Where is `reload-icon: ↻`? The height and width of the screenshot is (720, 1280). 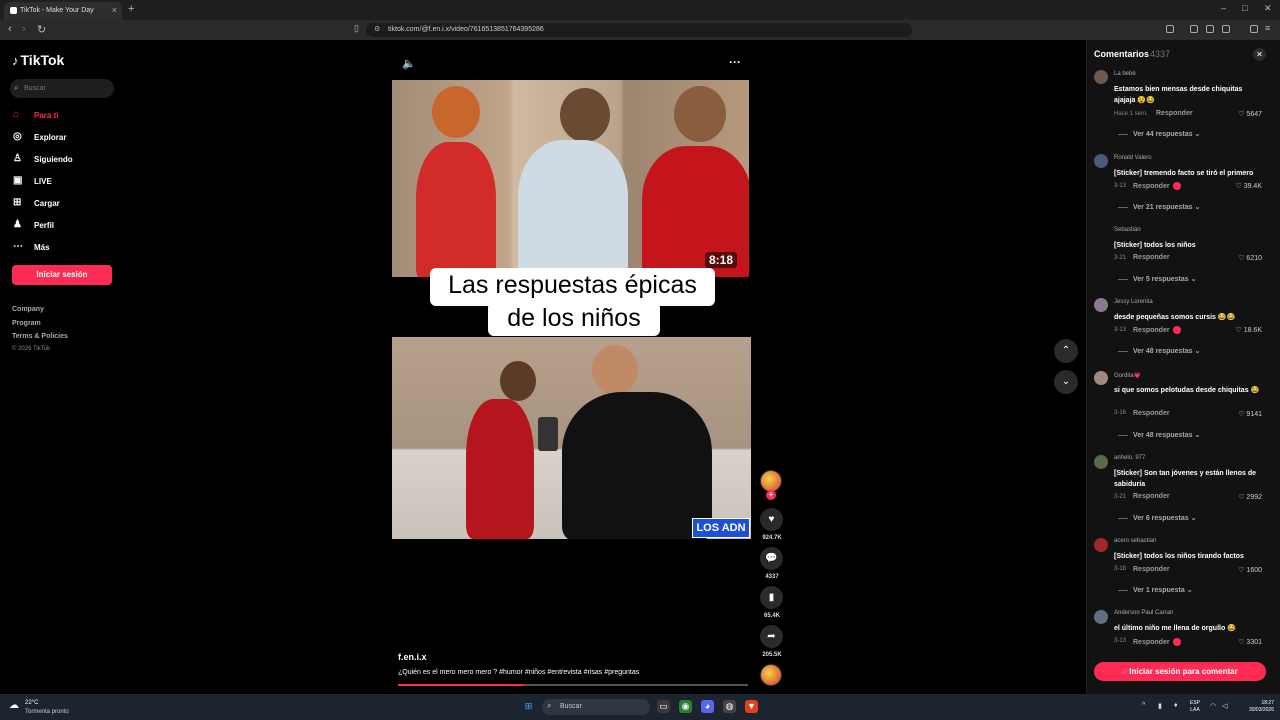
reload-icon: ↻ is located at coordinates (41, 29).